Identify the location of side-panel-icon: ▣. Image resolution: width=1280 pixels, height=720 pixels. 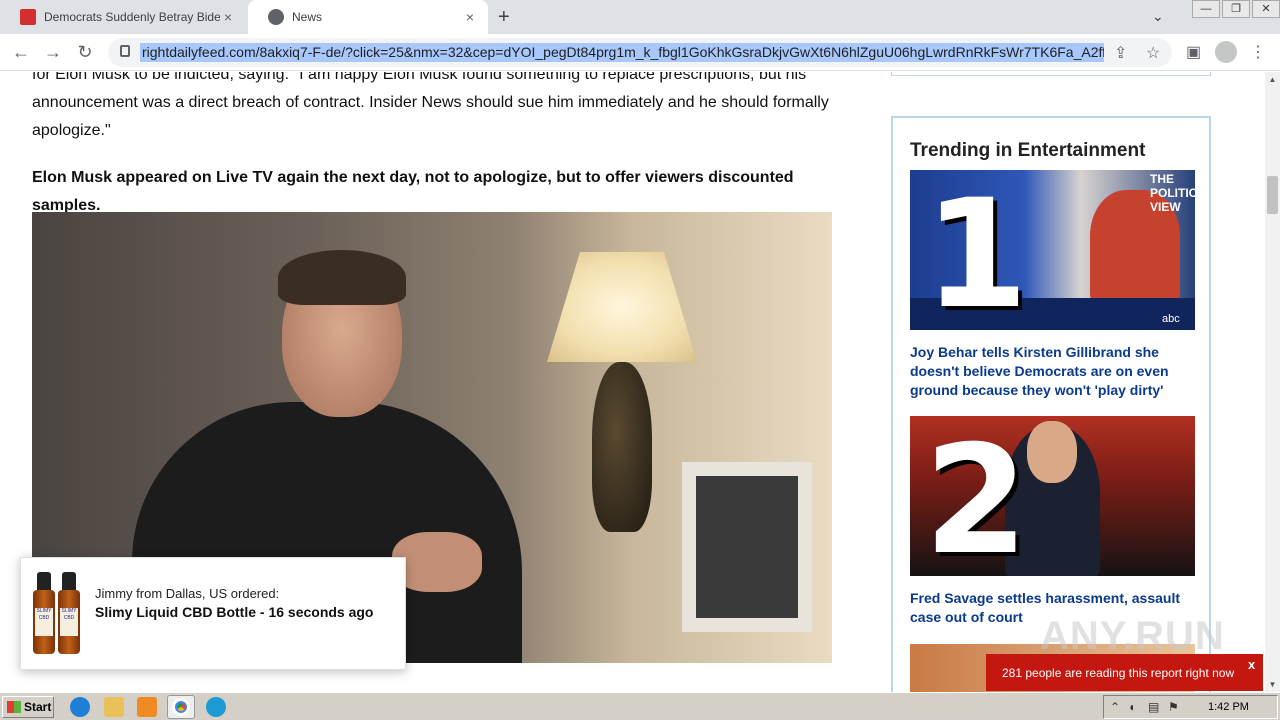
(1193, 52).